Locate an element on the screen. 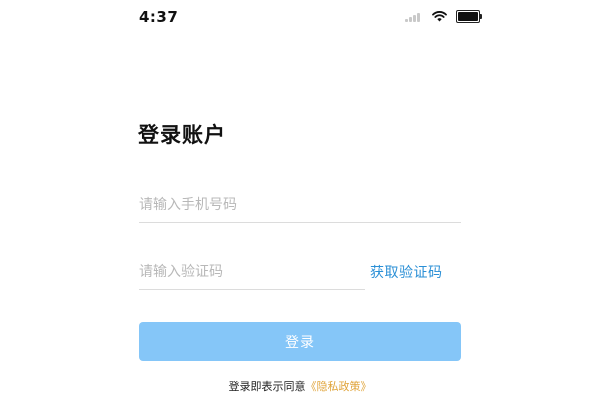  page-title: 登录账户 is located at coordinates (182, 135).